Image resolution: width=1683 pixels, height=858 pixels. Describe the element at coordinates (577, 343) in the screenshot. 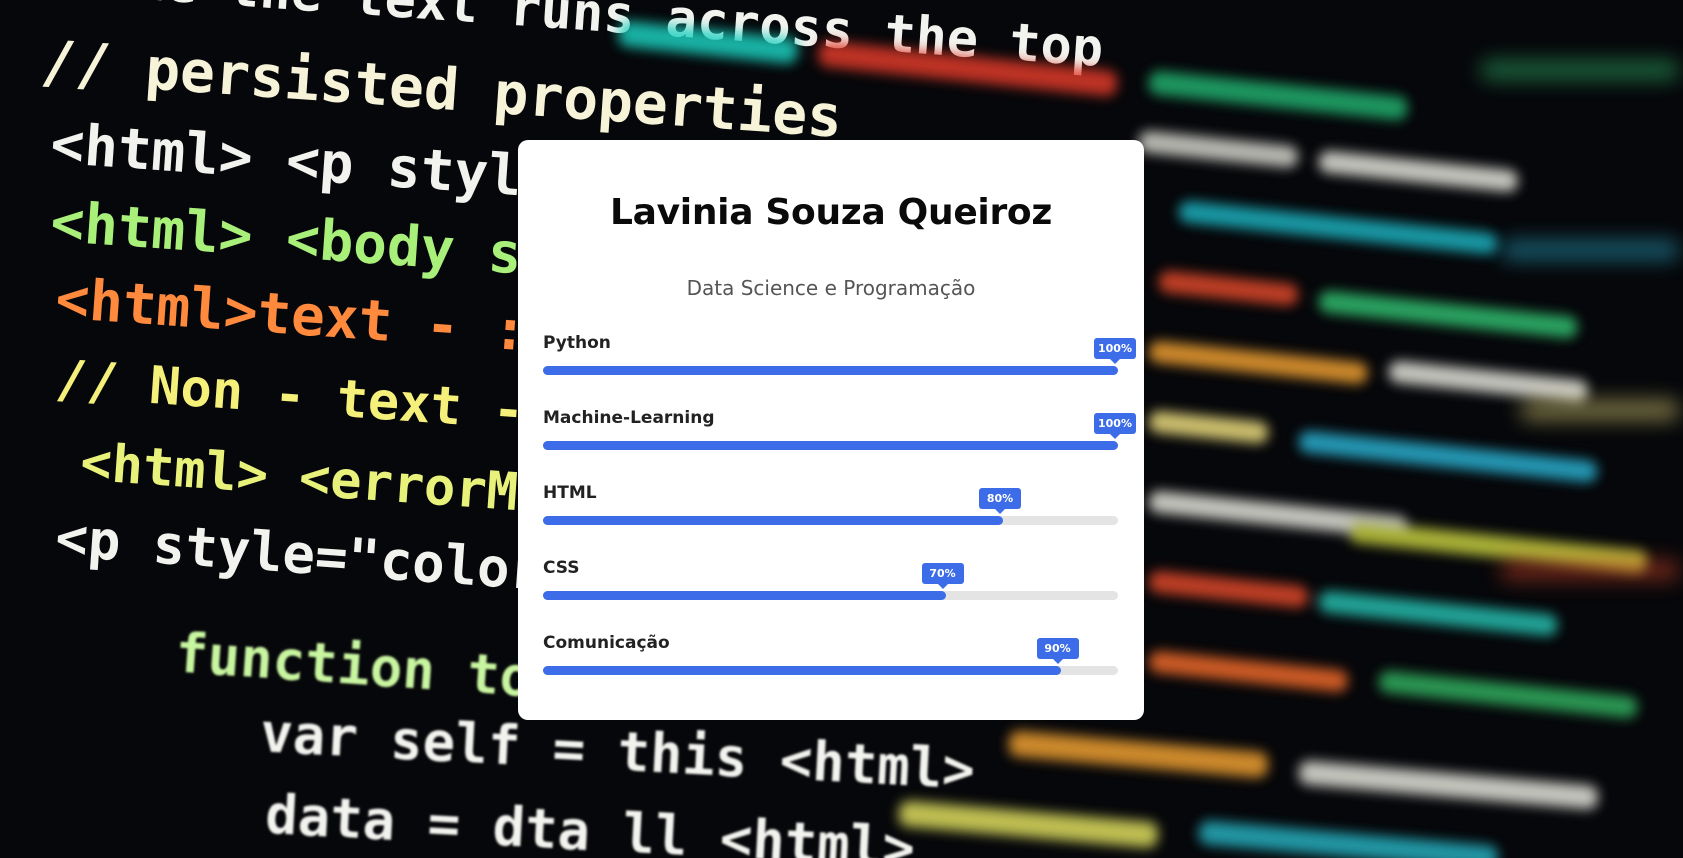

I see `skill-label: Python` at that location.